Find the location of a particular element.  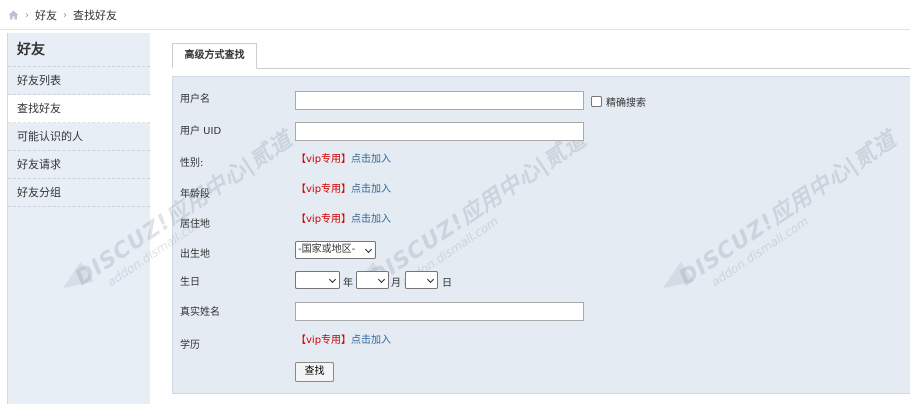

username-input is located at coordinates (439, 100).